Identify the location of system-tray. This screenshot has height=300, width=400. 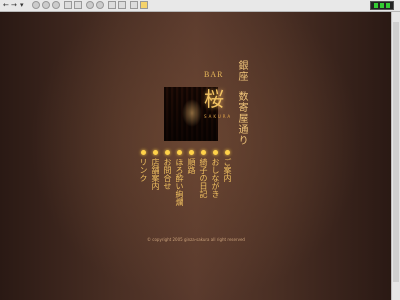
(382, 5).